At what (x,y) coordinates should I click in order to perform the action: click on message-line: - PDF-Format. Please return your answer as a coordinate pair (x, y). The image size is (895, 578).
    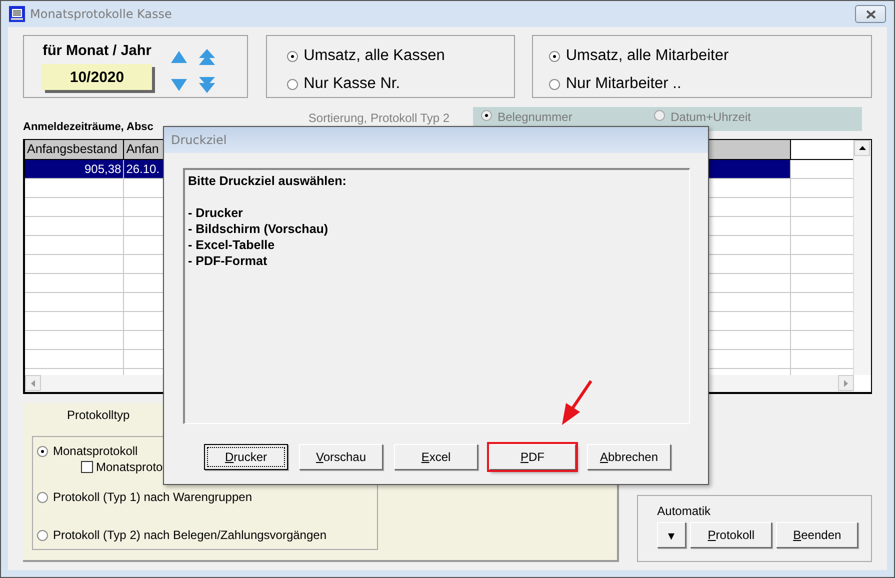
    Looking at the image, I should click on (228, 261).